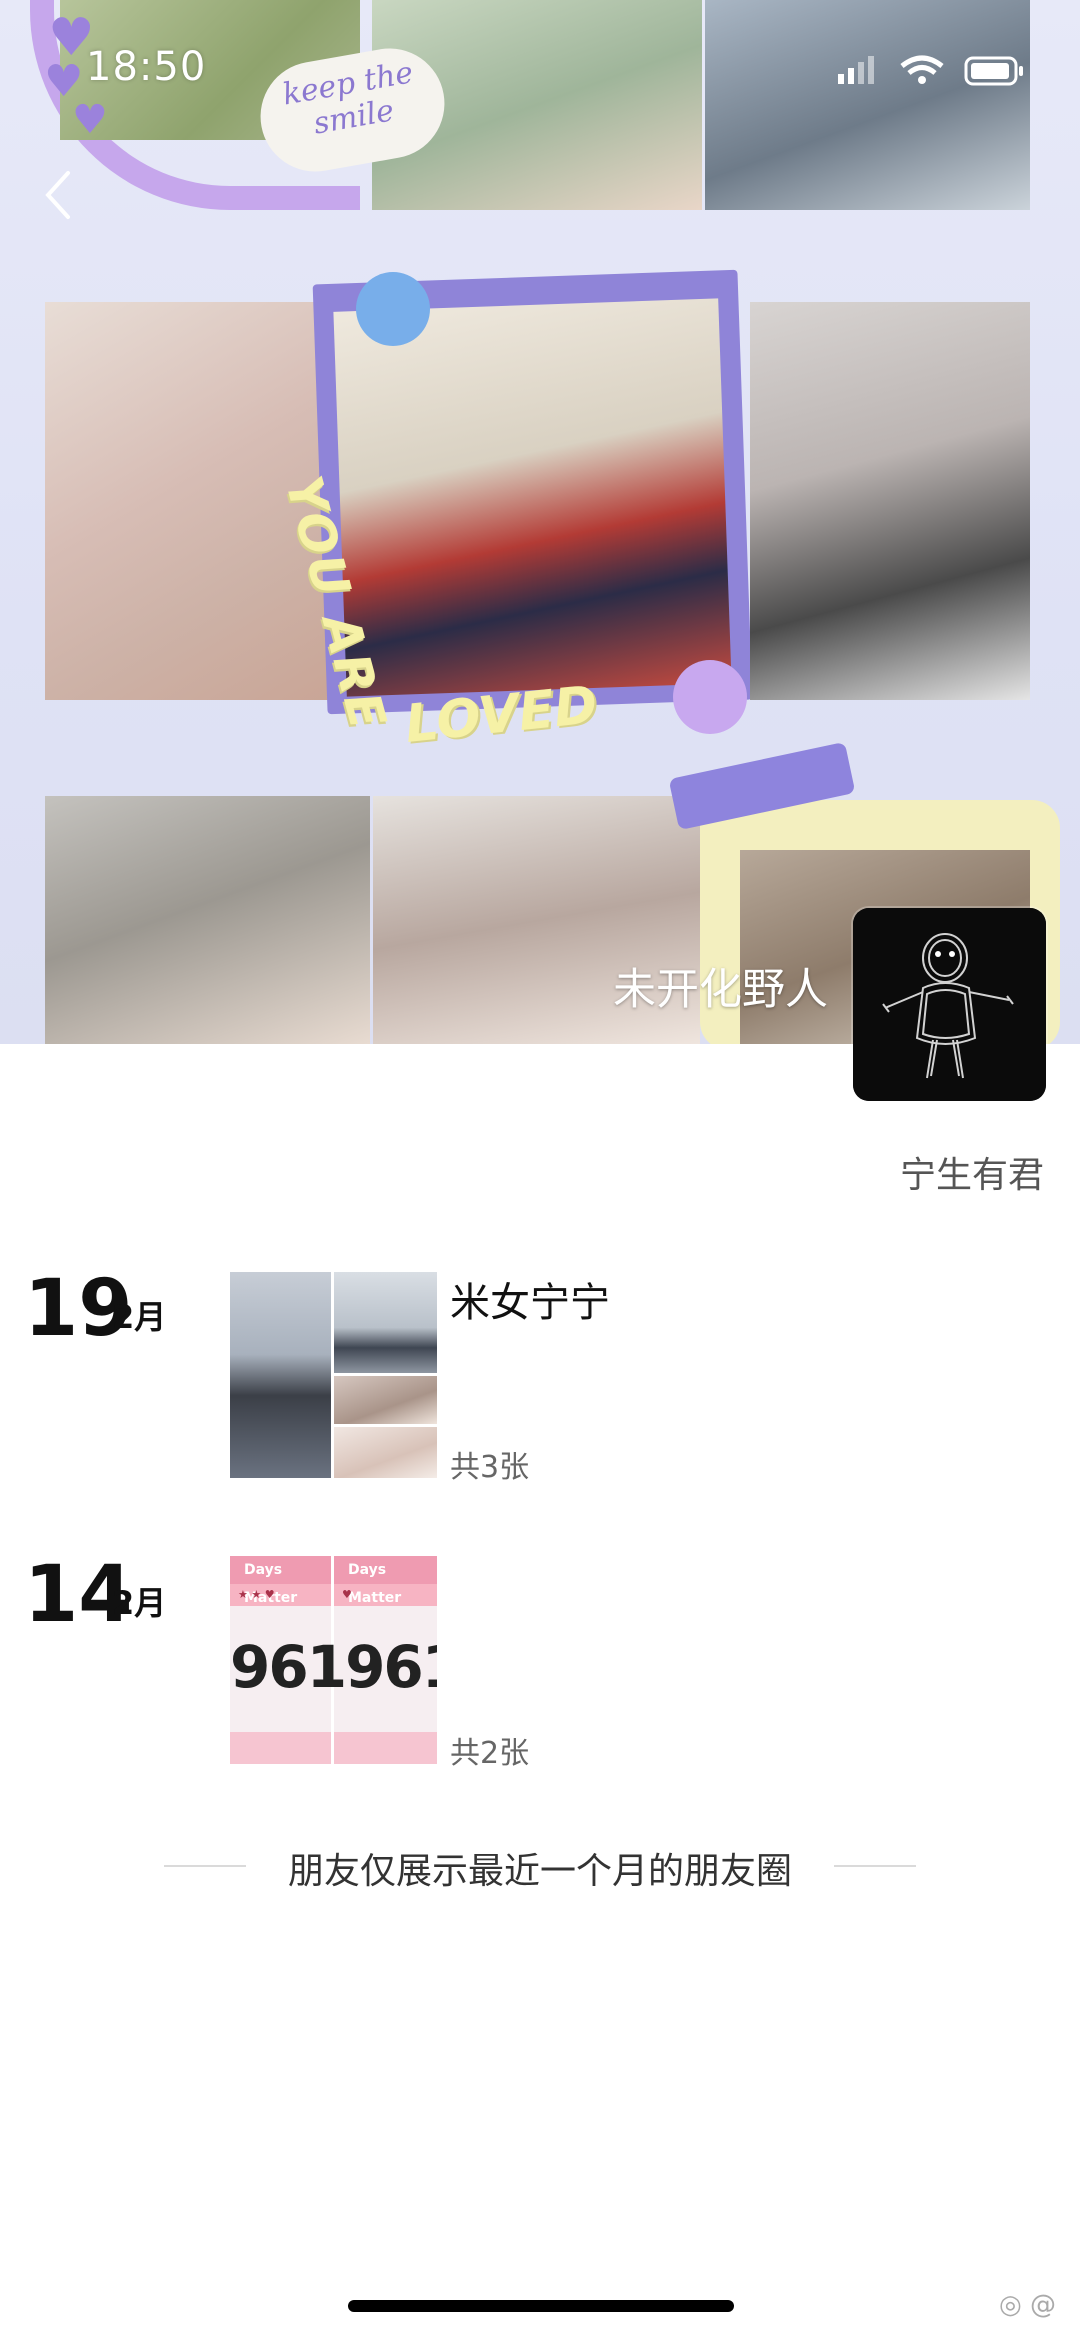 The image size is (1080, 2338). I want to click on card-number-text: 961961, so click(333, 1667).